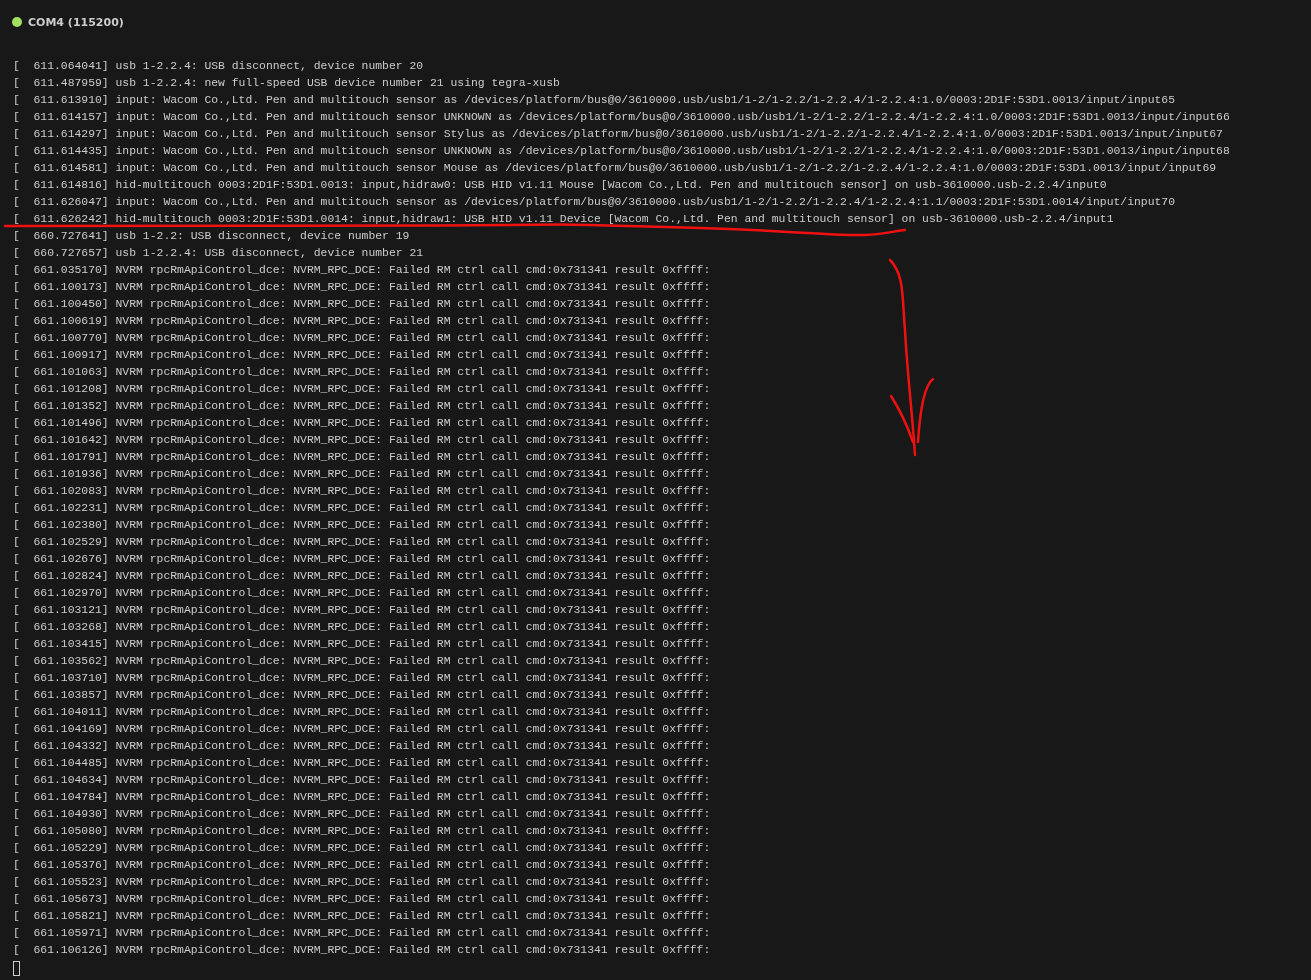 The width and height of the screenshot is (1311, 980). What do you see at coordinates (362, 593) in the screenshot?
I see `log-line: [ 661.102970] NVRM rpcRmApiControl_dce: NVRM_RPC_DCE: Failed RM ctrl call cmd:0x731341 result 0xffff:` at bounding box center [362, 593].